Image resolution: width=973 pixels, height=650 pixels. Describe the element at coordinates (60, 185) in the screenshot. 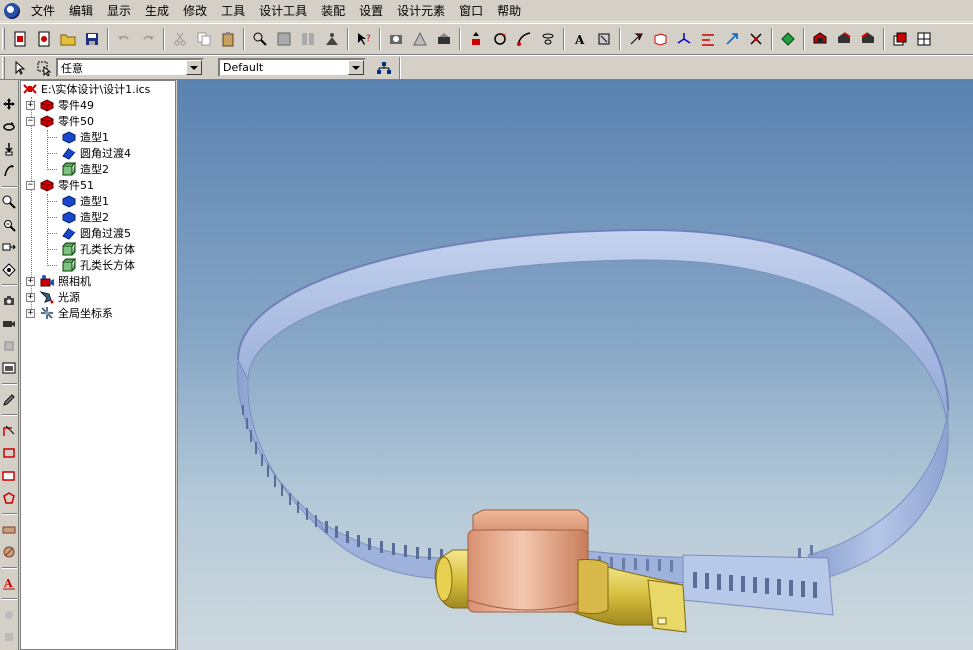

I see `tree-item-part51: − 零件51` at that location.